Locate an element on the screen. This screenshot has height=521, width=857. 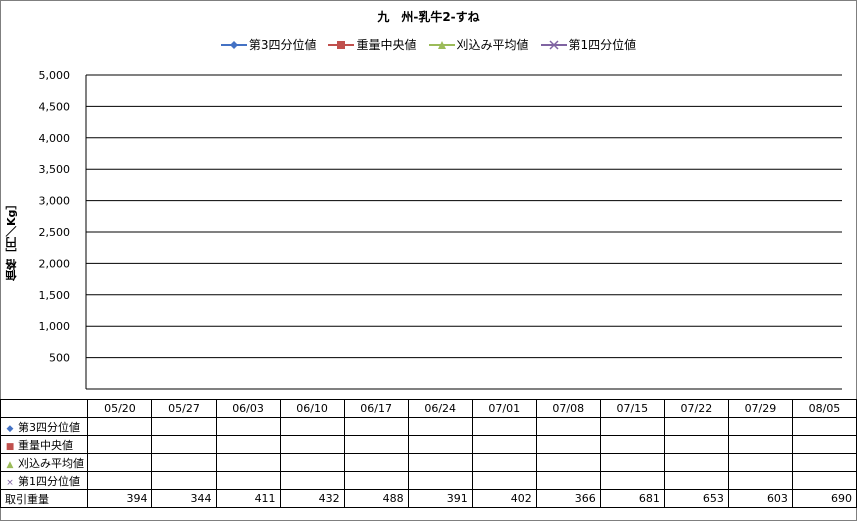
table-row-volume: 取引重量 394 344 411 432 488 391 402 366 681 653 603 690 is located at coordinates (428, 498).